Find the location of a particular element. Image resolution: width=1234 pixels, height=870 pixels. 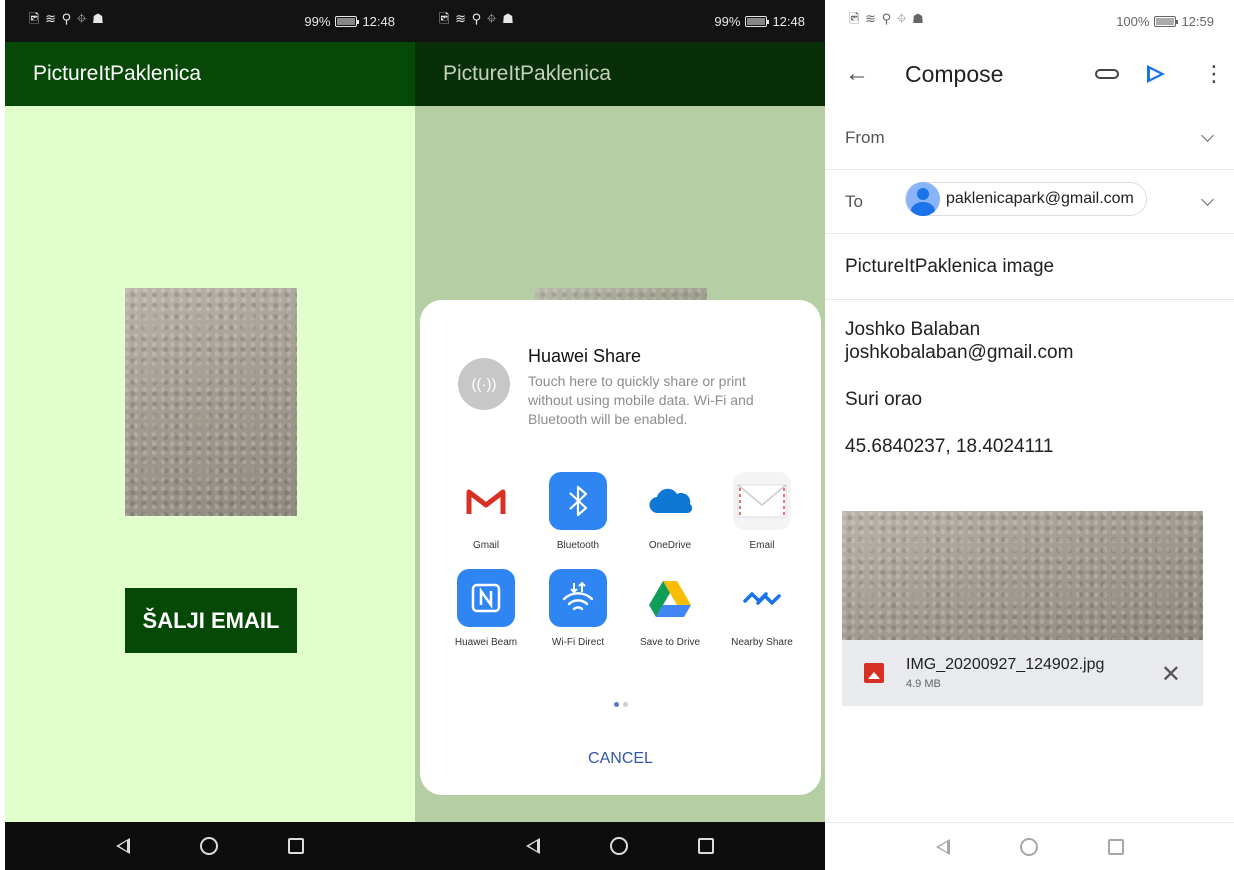

more-vert-icon: ⋮ is located at coordinates (1214, 74).